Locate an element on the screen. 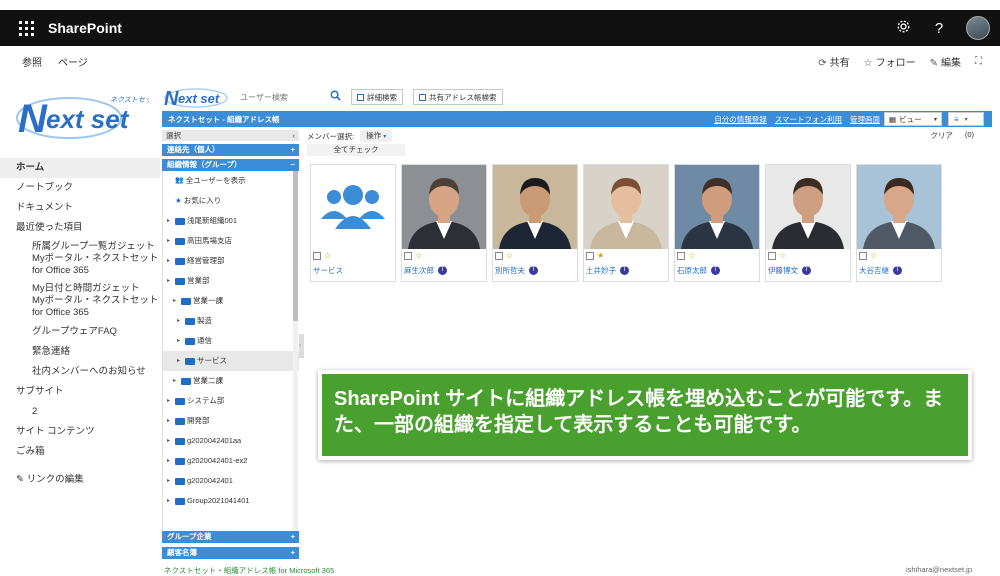 The height and width of the screenshot is (576, 1000). member-card: ☆ 麻生次郎 T is located at coordinates (444, 223).